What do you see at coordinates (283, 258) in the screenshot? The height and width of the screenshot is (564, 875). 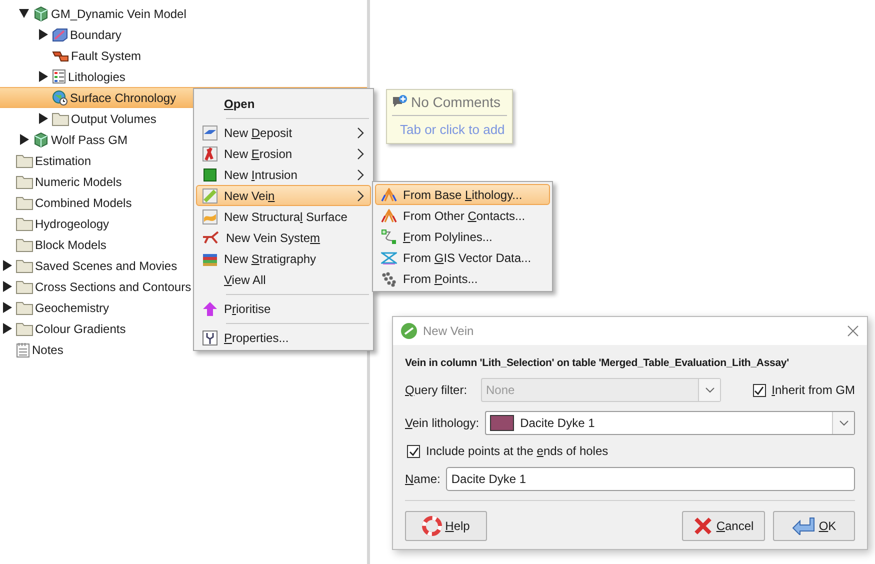 I see `menu-item: New Stratigraphy` at bounding box center [283, 258].